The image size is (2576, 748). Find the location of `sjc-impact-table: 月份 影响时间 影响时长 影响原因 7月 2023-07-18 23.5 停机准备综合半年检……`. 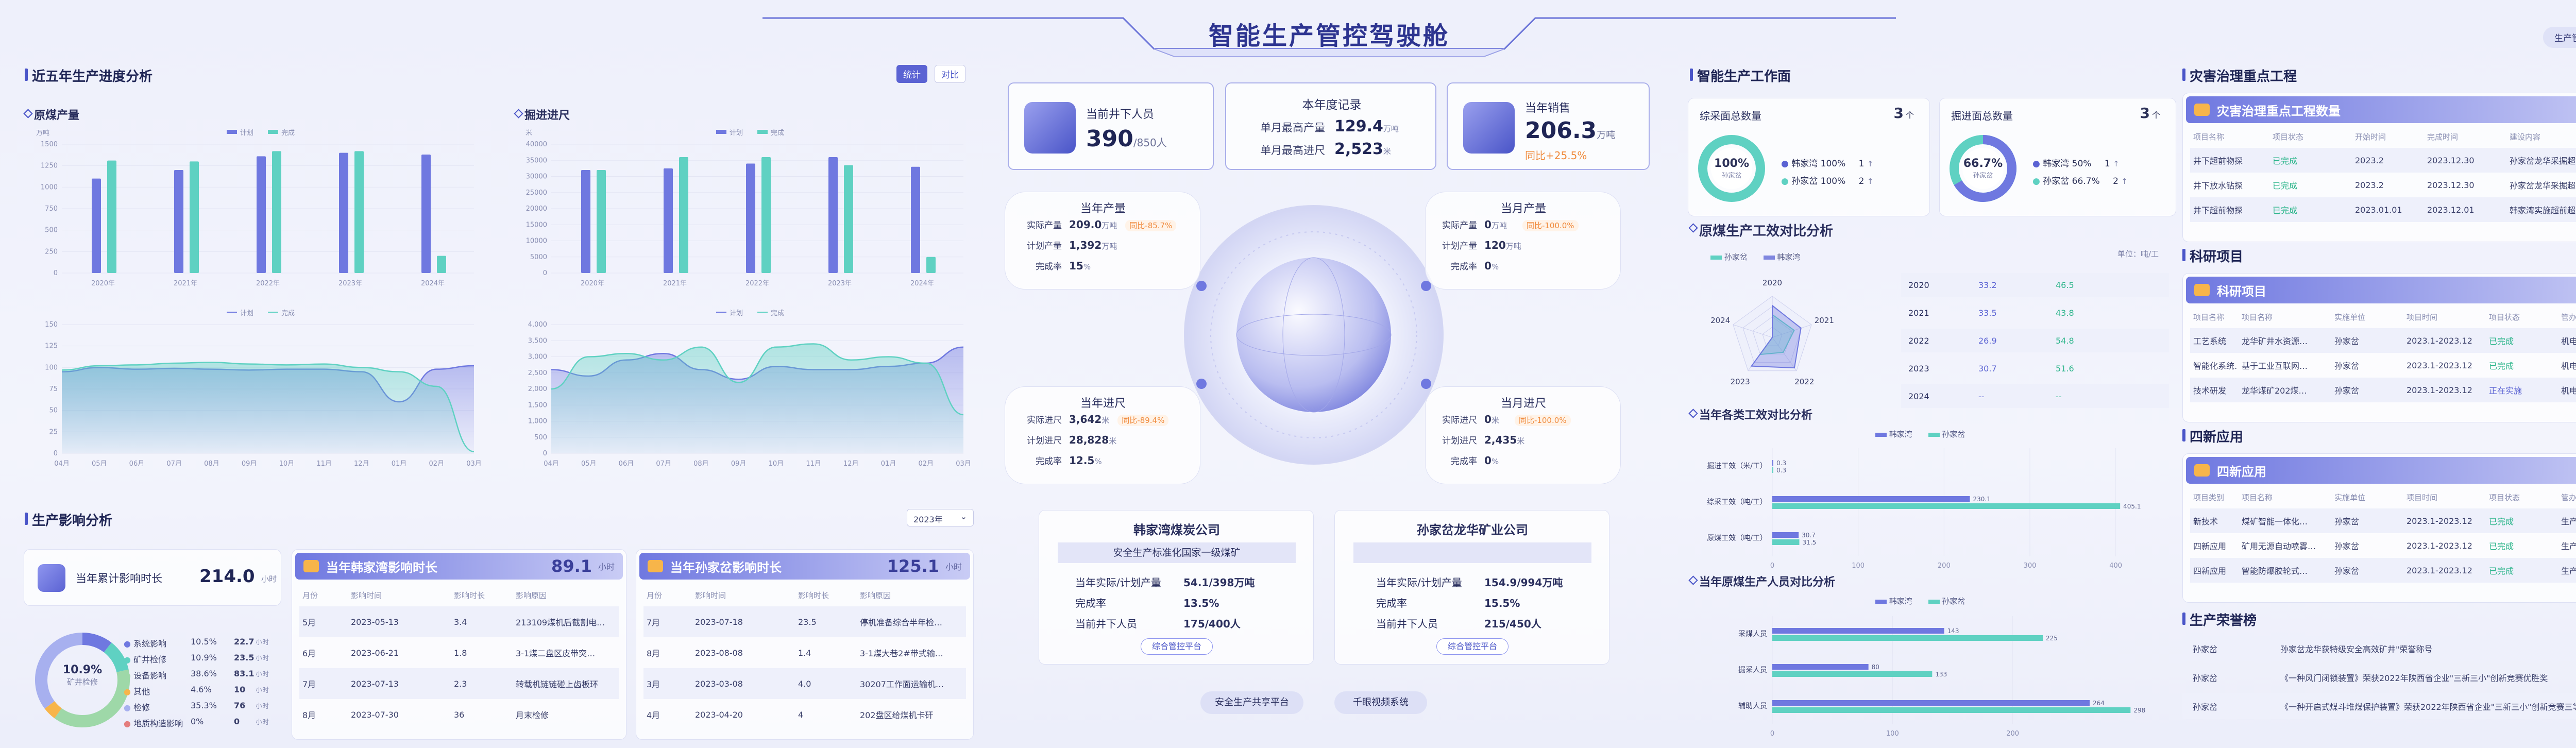

sjc-impact-table: 月份 影响时间 影响时长 影响原因 7月 2023-07-18 23.5 停机准备综合半年检…… is located at coordinates (804, 660).